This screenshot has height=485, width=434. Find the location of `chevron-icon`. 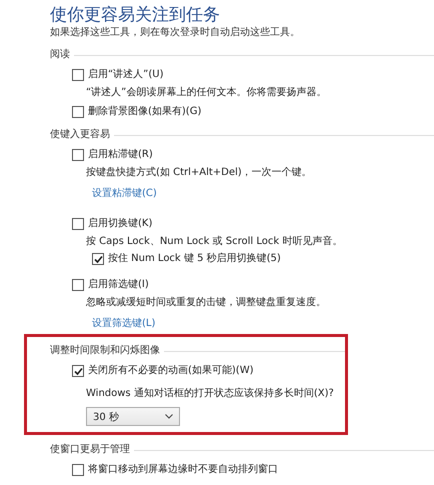

chevron-icon is located at coordinates (169, 416).